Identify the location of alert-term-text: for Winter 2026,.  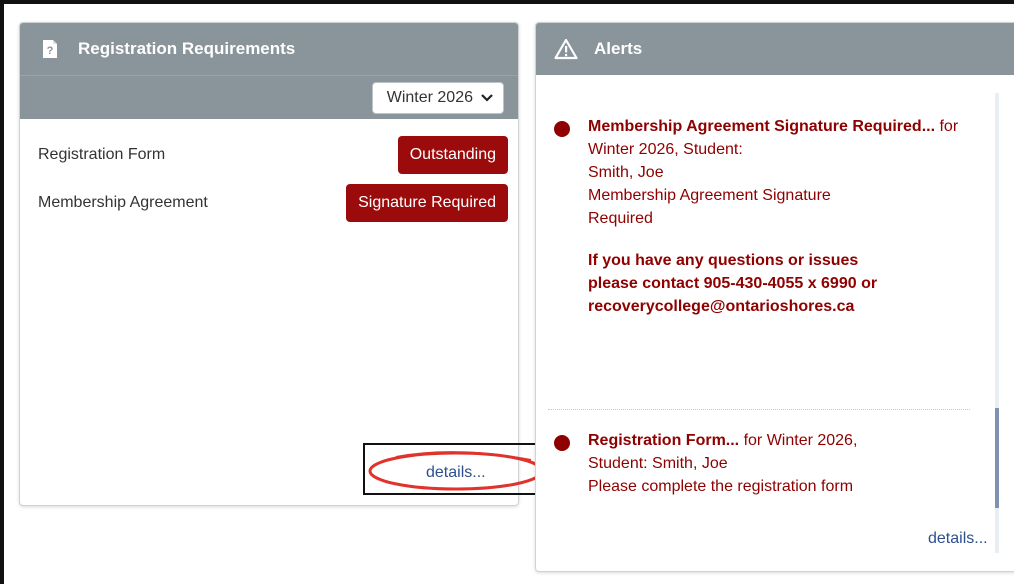
(798, 440).